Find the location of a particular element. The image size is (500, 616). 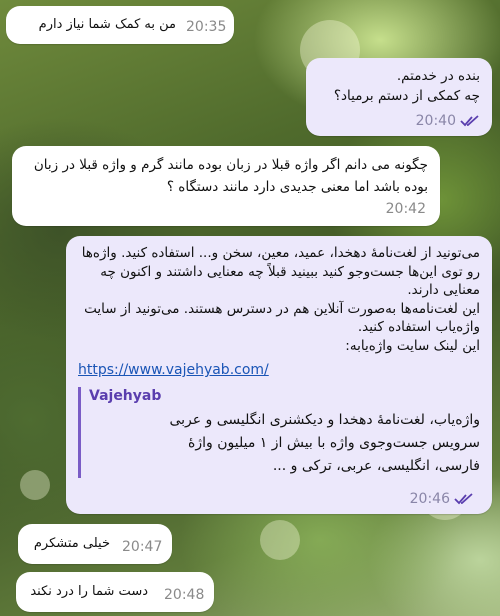

message-time: 20:42 is located at coordinates (405, 209).